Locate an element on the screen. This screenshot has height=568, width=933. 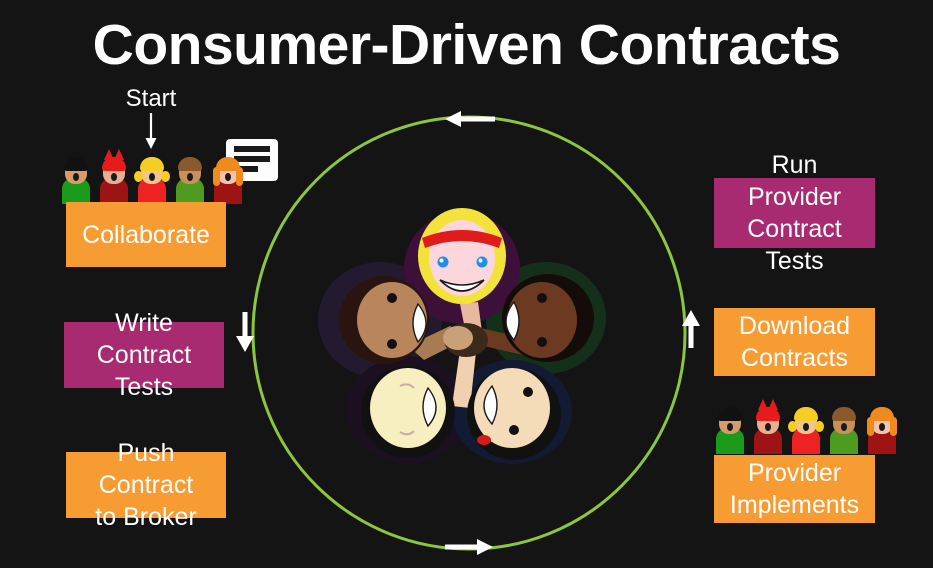
hand-stack is located at coordinates (458, 338).